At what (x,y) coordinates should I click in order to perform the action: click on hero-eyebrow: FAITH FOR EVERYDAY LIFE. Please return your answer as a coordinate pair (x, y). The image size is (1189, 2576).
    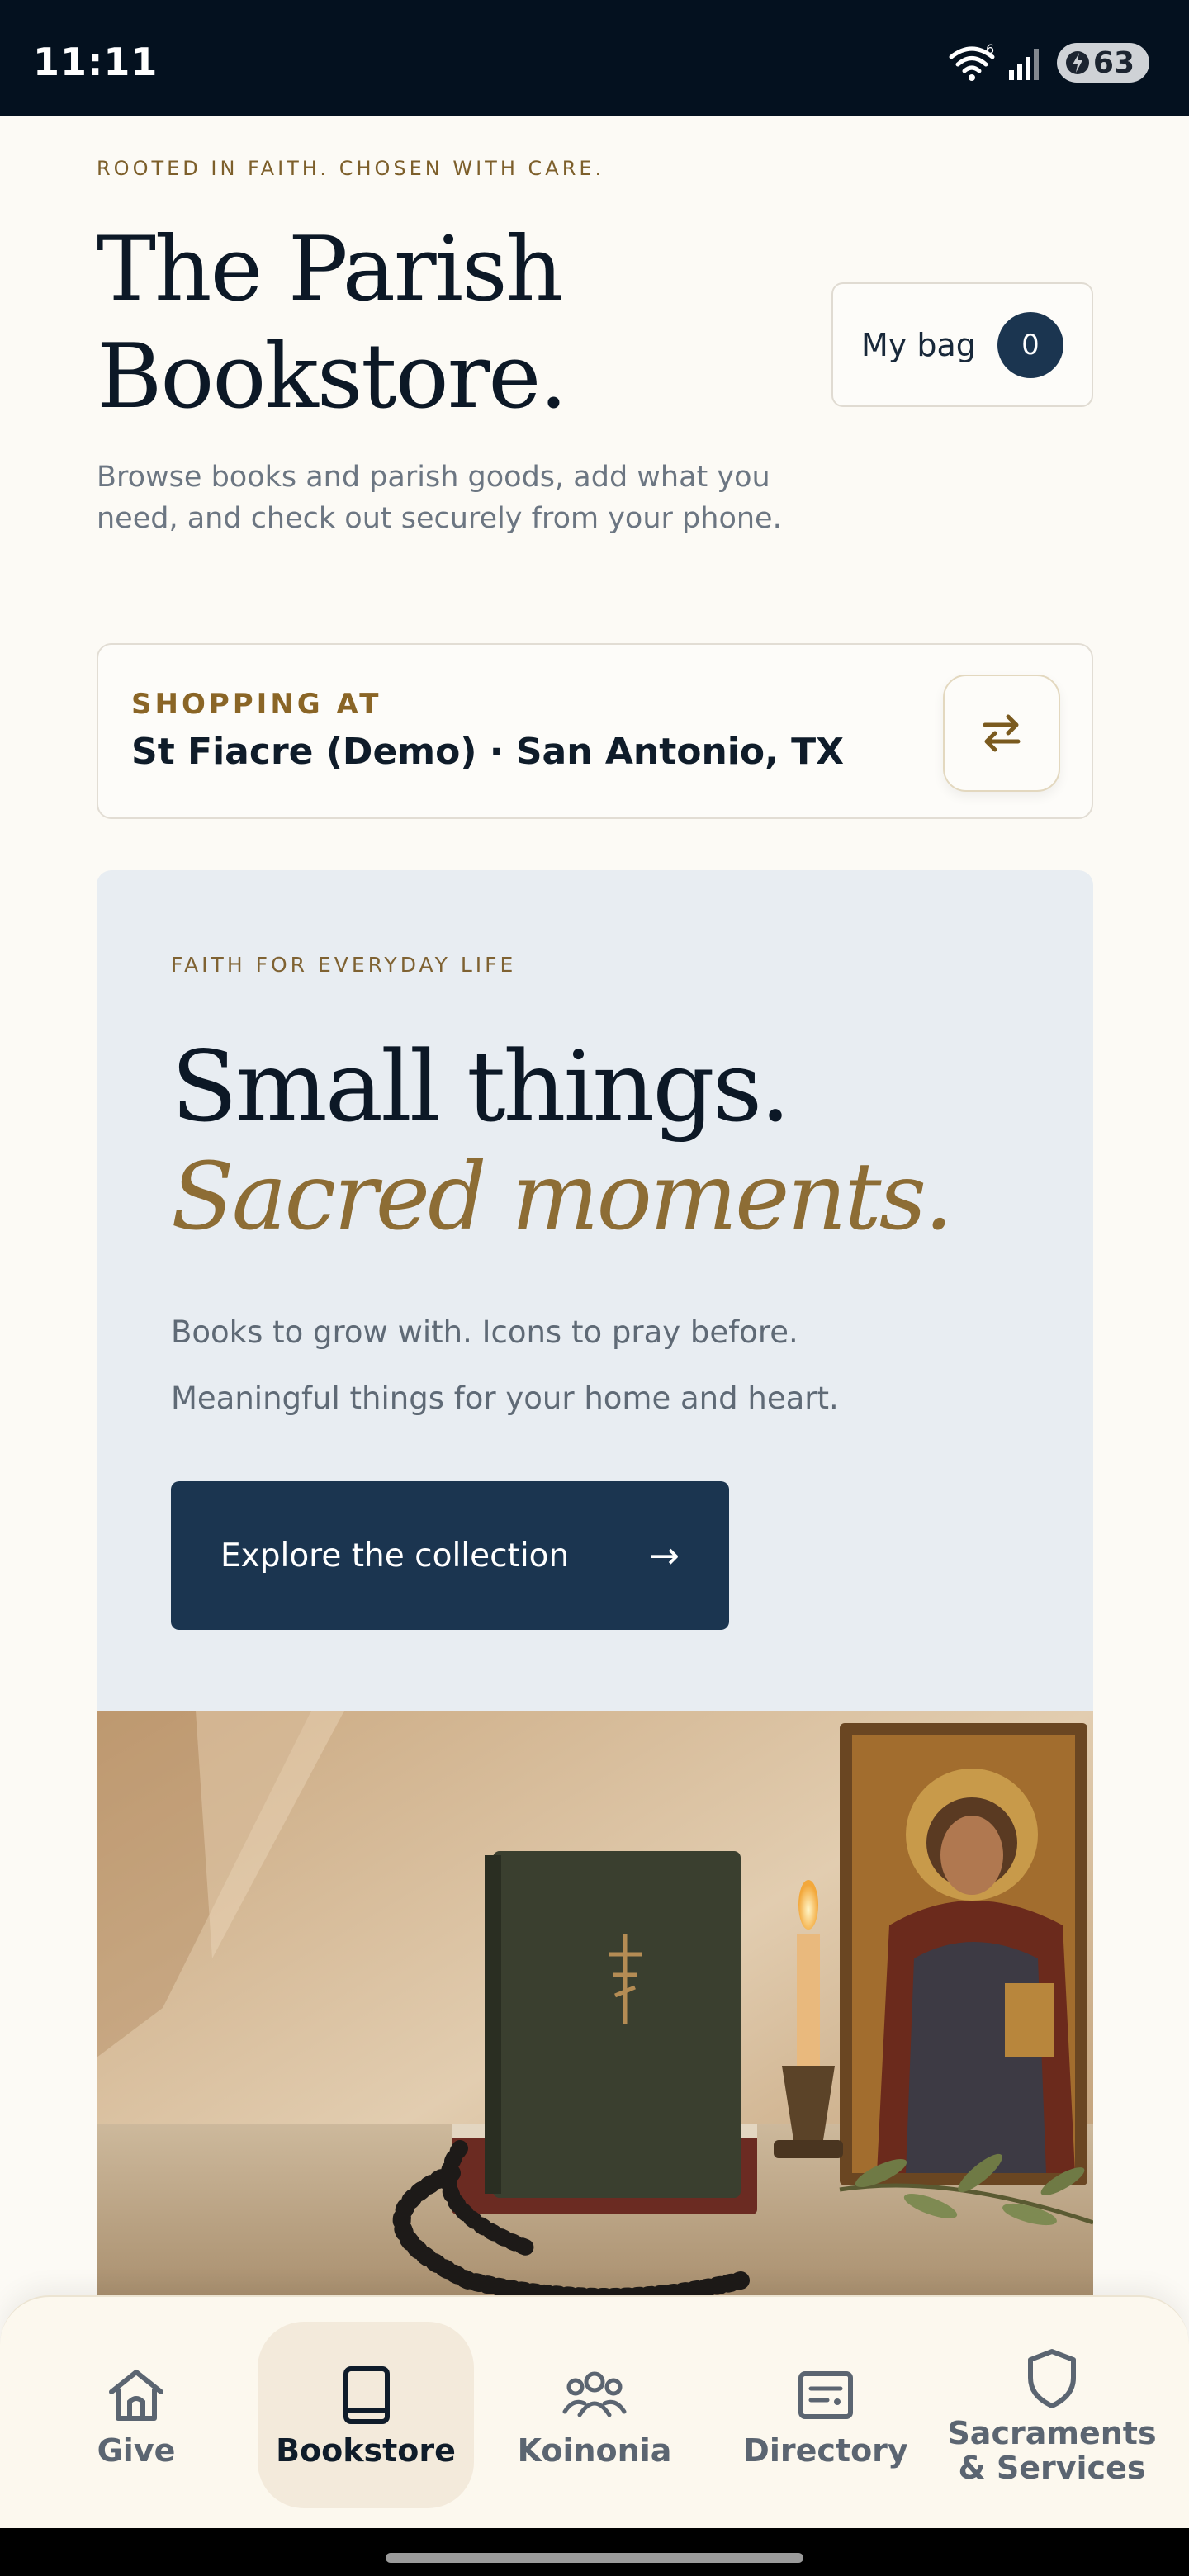
    Looking at the image, I should click on (344, 965).